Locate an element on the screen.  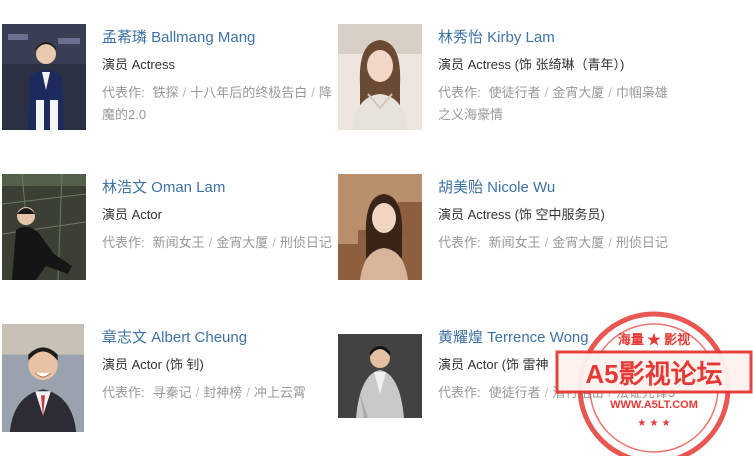
actor-role: 演员 Actor (饰 钊) is located at coordinates (153, 364).